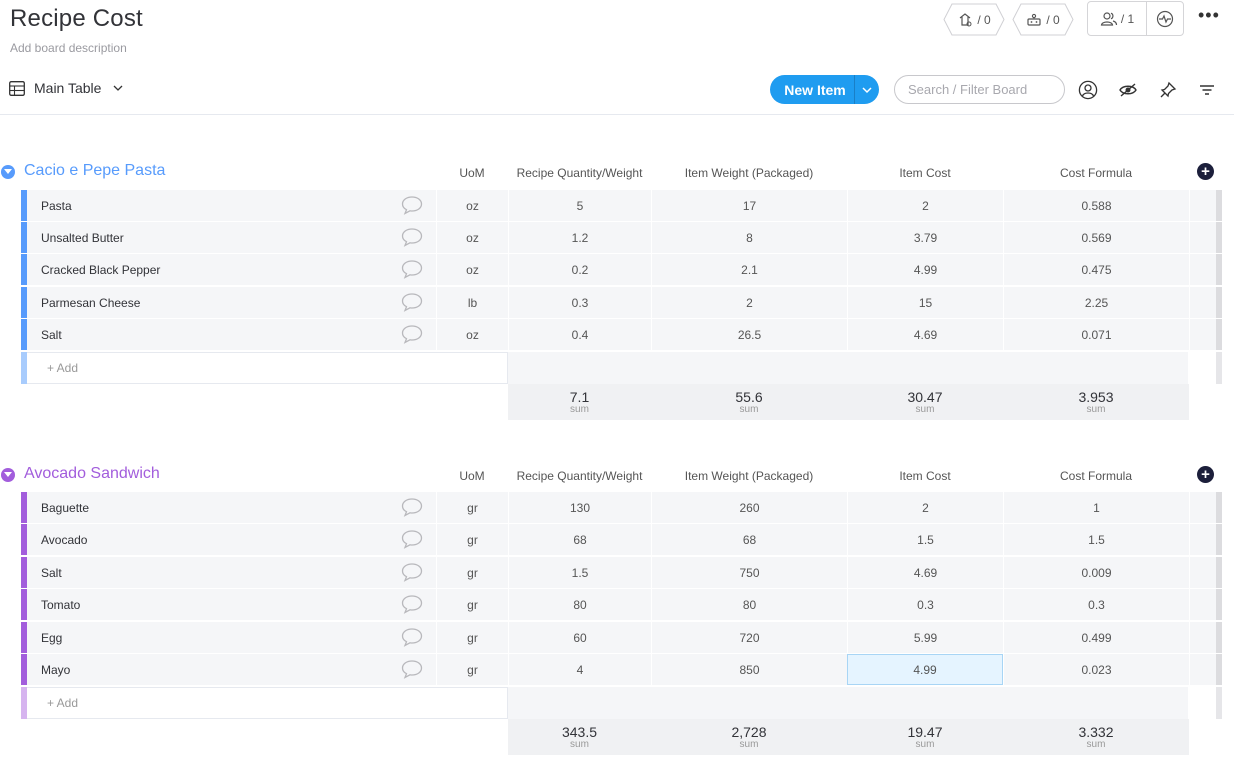 The width and height of the screenshot is (1234, 757). What do you see at coordinates (579, 539) in the screenshot?
I see `cell-recipe-quantity: 68` at bounding box center [579, 539].